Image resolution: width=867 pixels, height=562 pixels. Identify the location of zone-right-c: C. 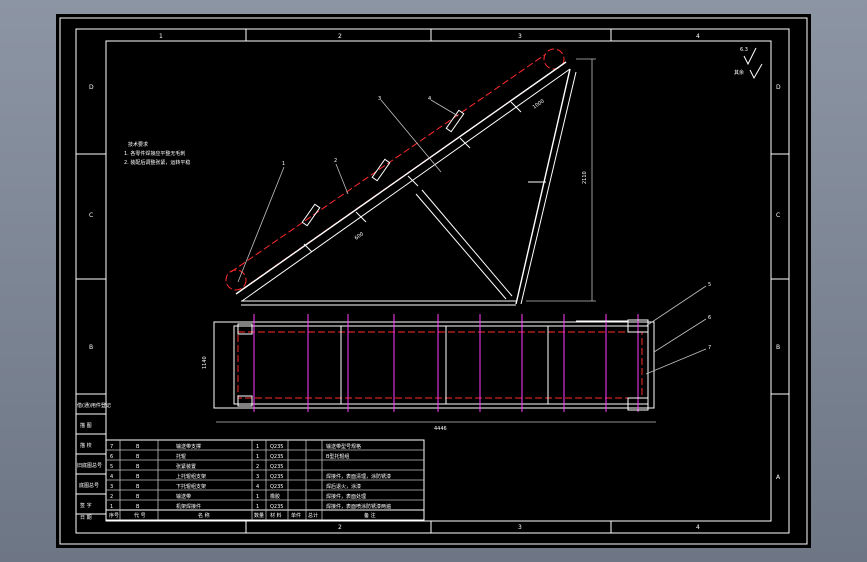
(778, 215).